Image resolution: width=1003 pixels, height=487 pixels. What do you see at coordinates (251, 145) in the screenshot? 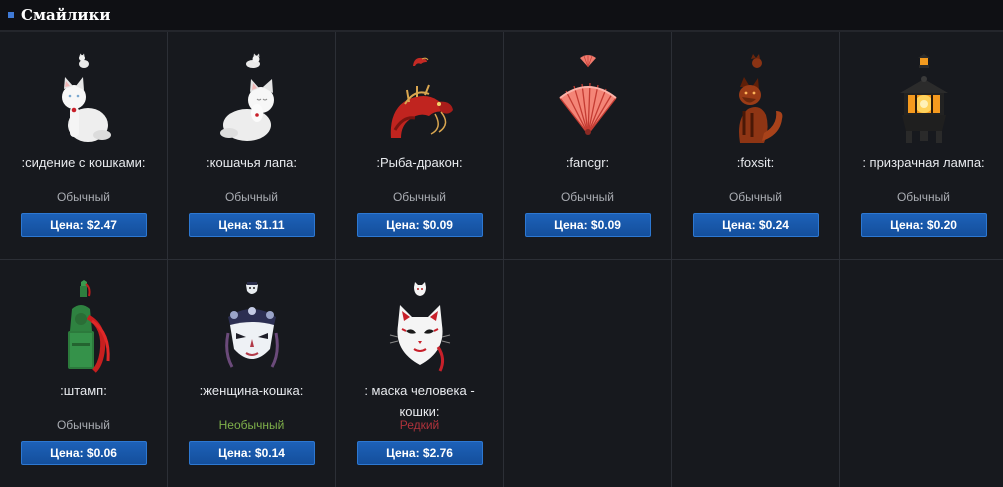
I see `emoticon-card: :кошачья лапа: Обычный Цена: $1.11` at bounding box center [251, 145].